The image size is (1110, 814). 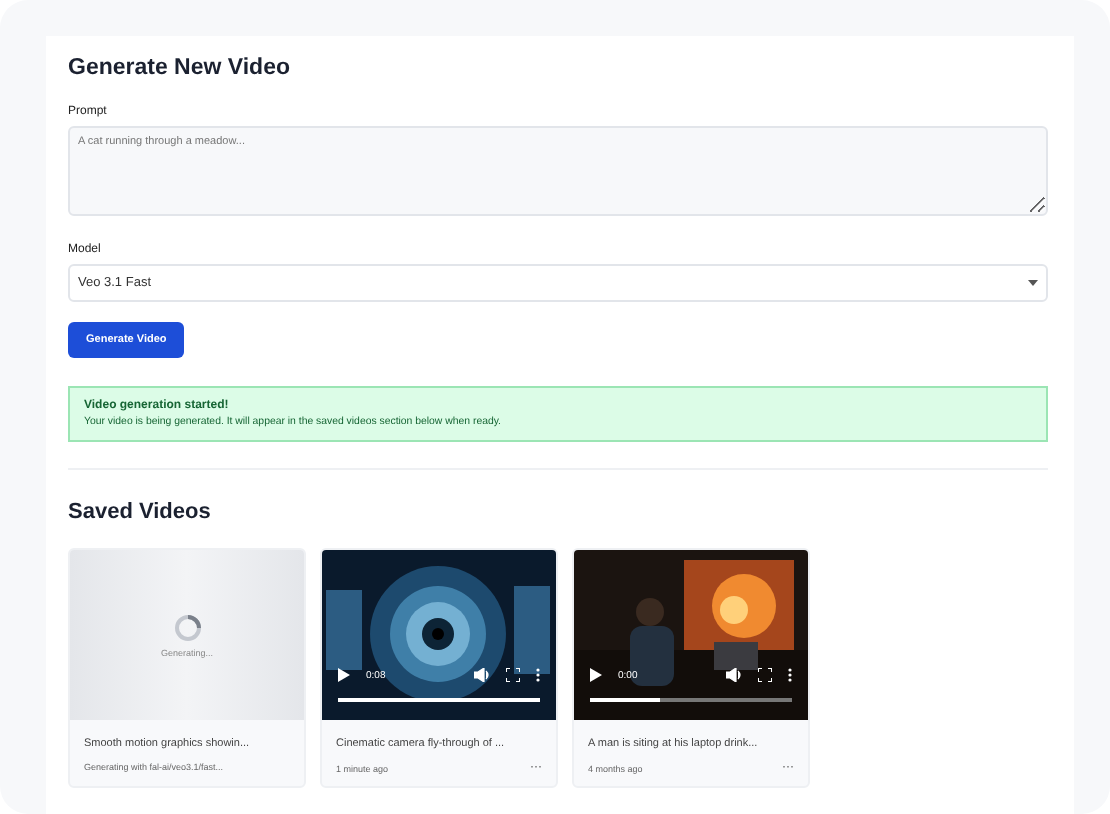 What do you see at coordinates (1033, 283) in the screenshot?
I see `caret-icon` at bounding box center [1033, 283].